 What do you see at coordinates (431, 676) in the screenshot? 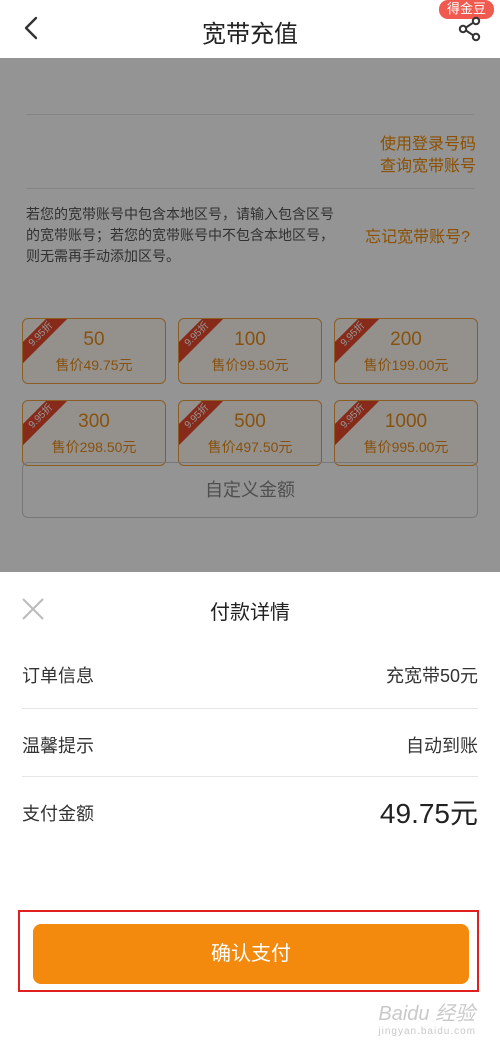
I see `order-info-value: 充宽带50元` at bounding box center [431, 676].